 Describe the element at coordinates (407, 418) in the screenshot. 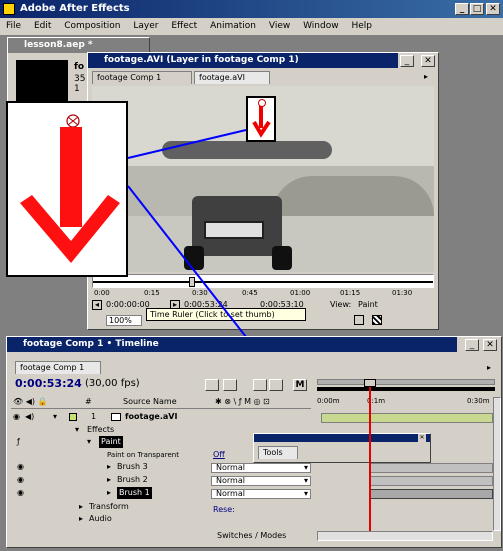

I see `layer-duration-bar` at that location.